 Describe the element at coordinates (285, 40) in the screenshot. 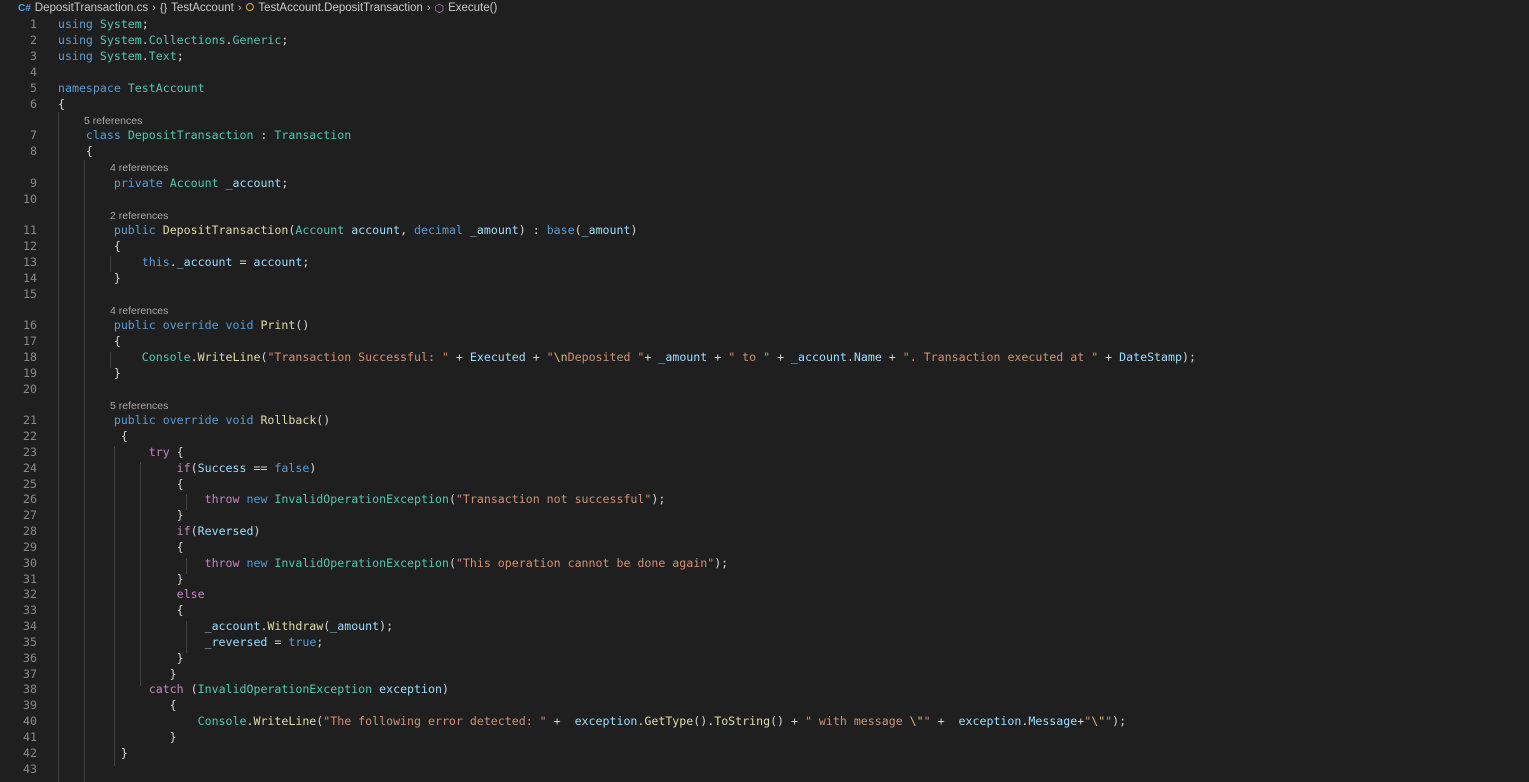

I see `code-token: ;` at that location.